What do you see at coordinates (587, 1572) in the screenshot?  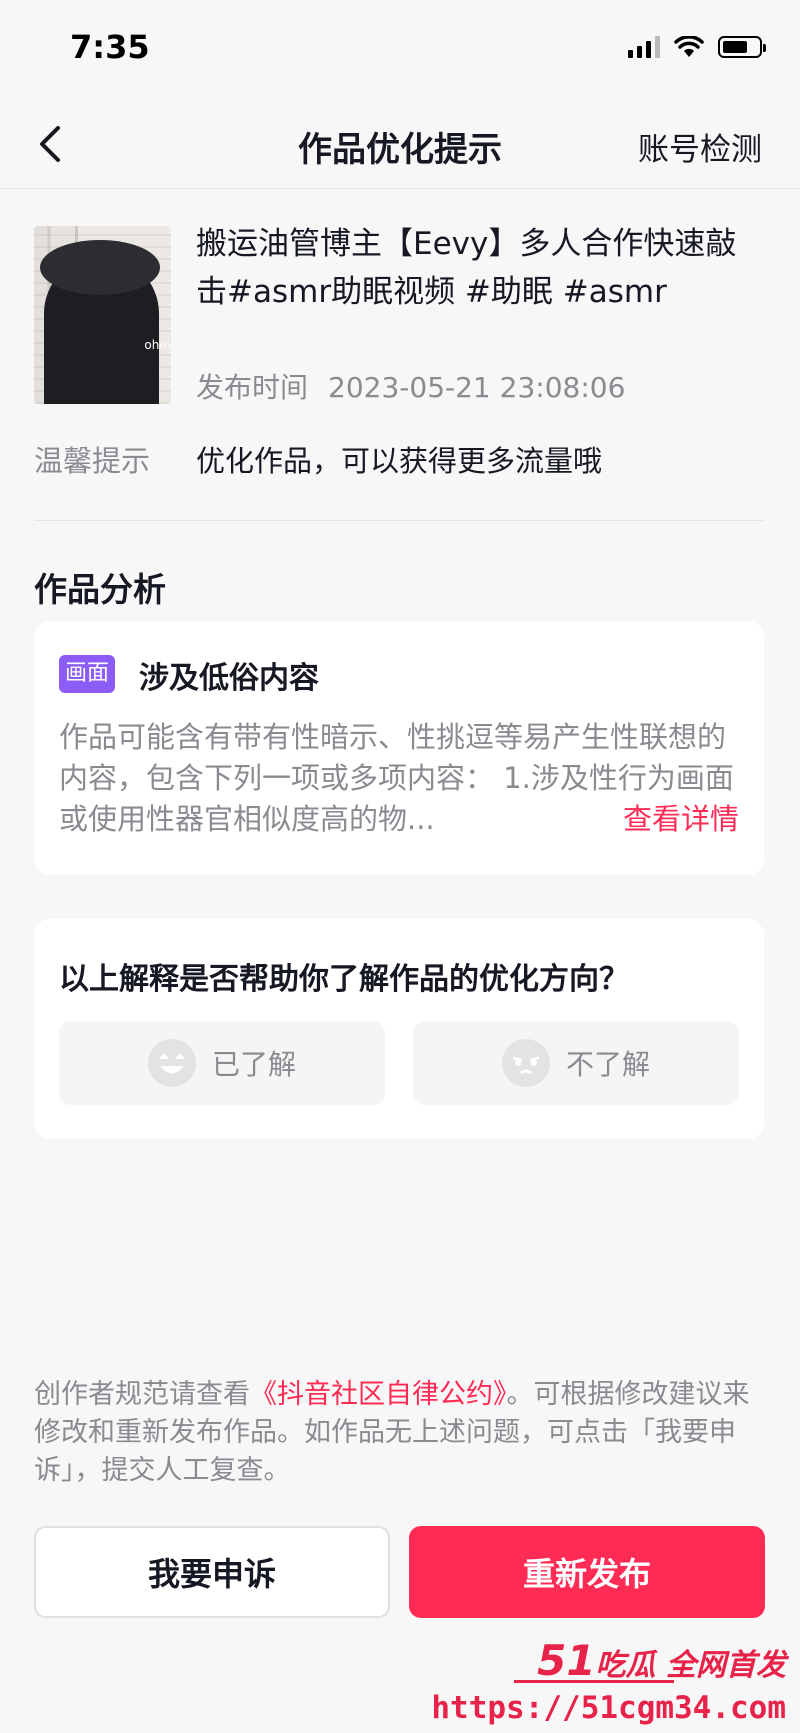 I see `republish-button: 重新发布` at bounding box center [587, 1572].